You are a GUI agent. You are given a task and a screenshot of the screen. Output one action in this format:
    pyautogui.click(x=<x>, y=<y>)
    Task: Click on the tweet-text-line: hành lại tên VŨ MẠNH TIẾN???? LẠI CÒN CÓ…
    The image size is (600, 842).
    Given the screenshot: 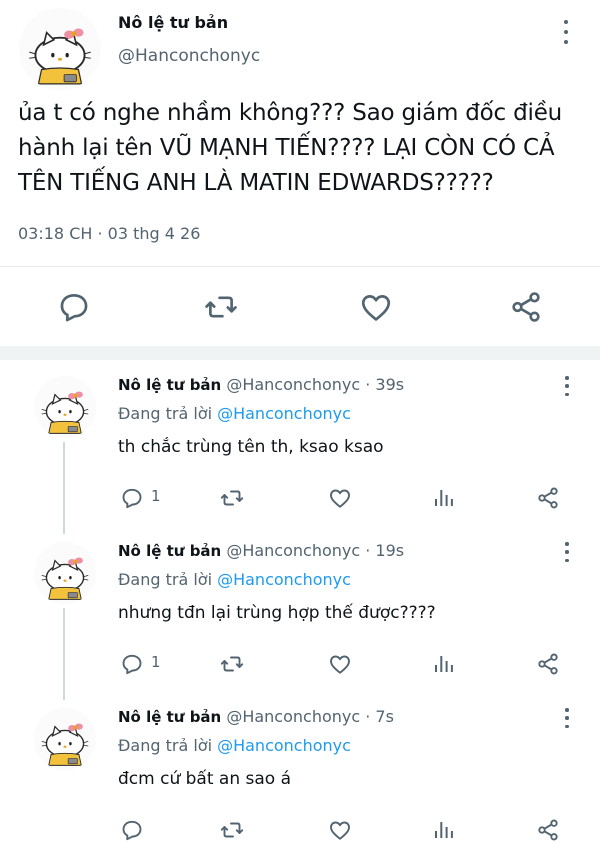 What is the action you would take?
    pyautogui.click(x=286, y=148)
    